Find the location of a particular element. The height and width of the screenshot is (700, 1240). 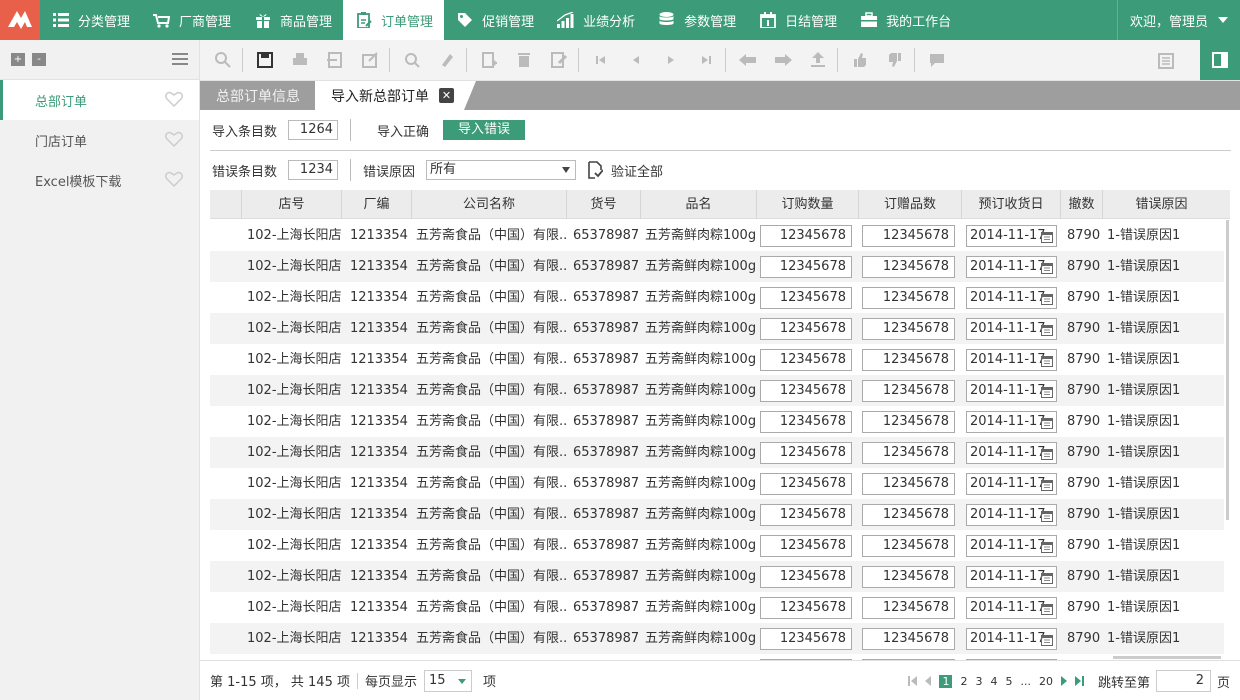

vertical-scrollbar is located at coordinates (1227, 370).